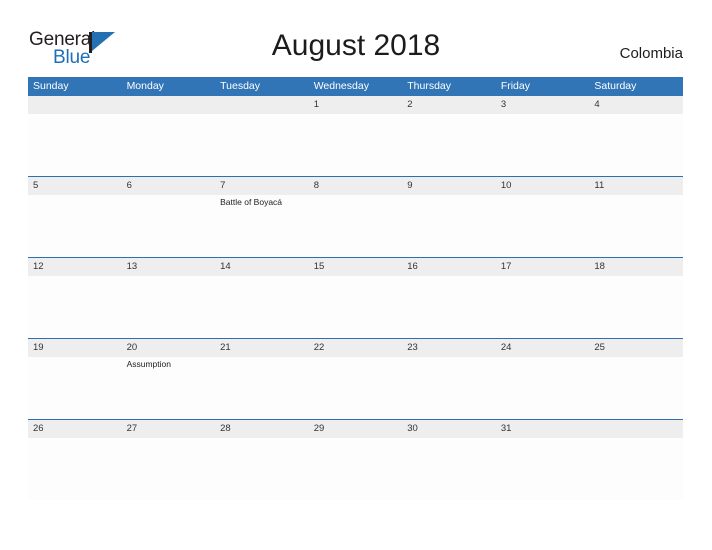  I want to click on week-row: 26 27 28 29 30 31, so click(355, 459).